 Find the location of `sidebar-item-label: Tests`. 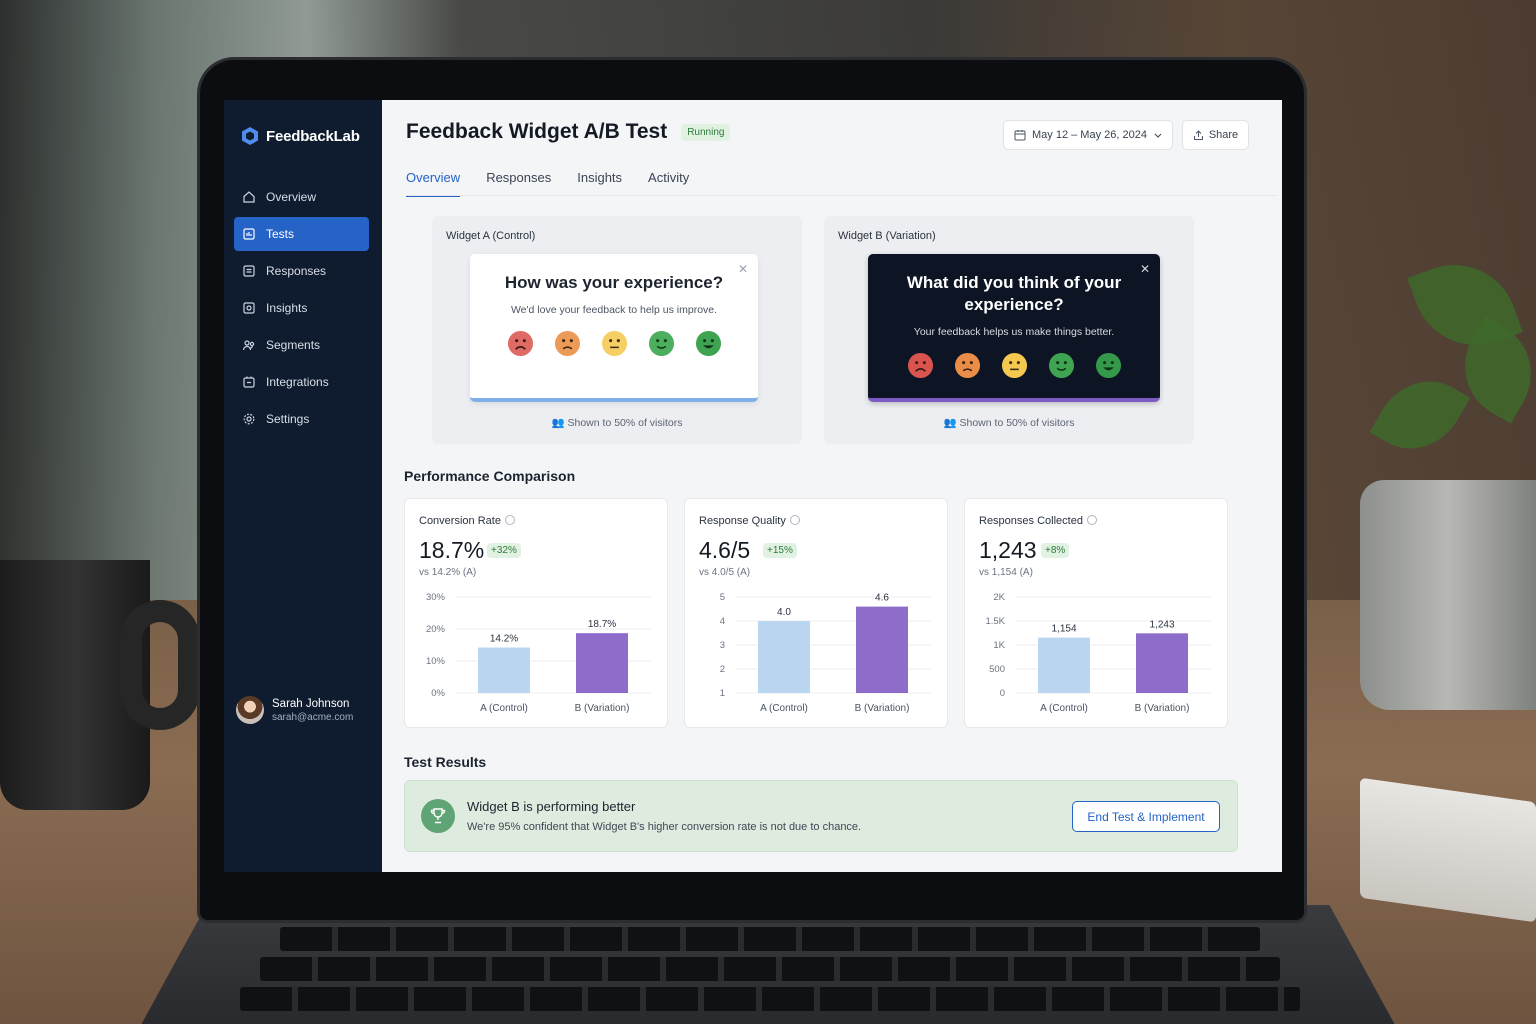

sidebar-item-label: Tests is located at coordinates (280, 234).